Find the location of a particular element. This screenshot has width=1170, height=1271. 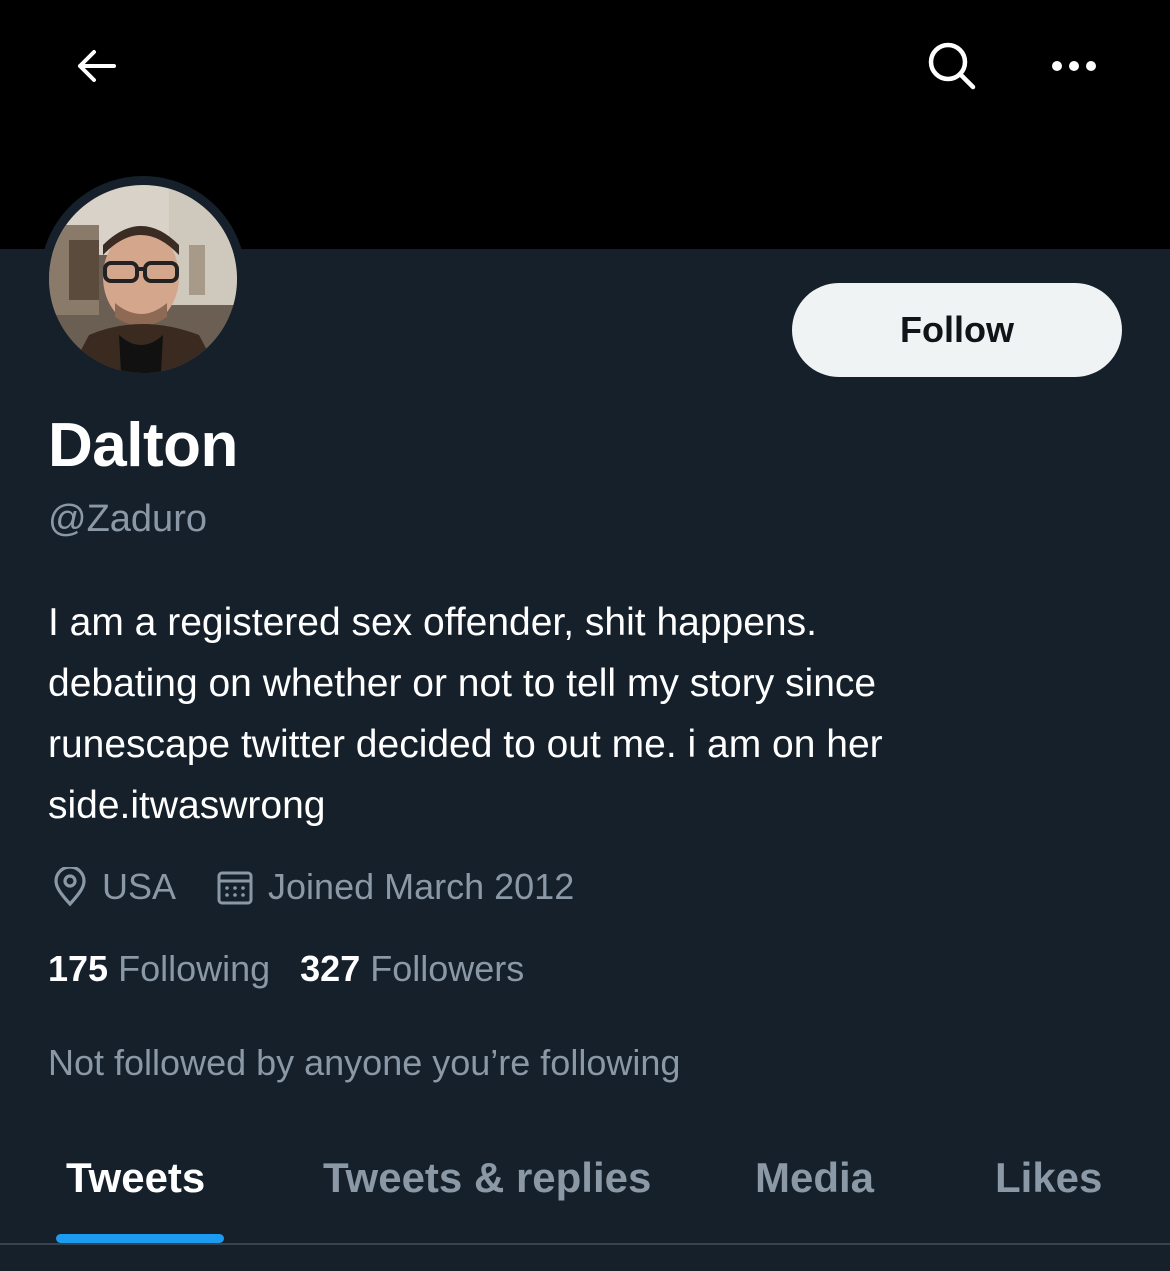

more-horizontal-icon is located at coordinates (1074, 66).